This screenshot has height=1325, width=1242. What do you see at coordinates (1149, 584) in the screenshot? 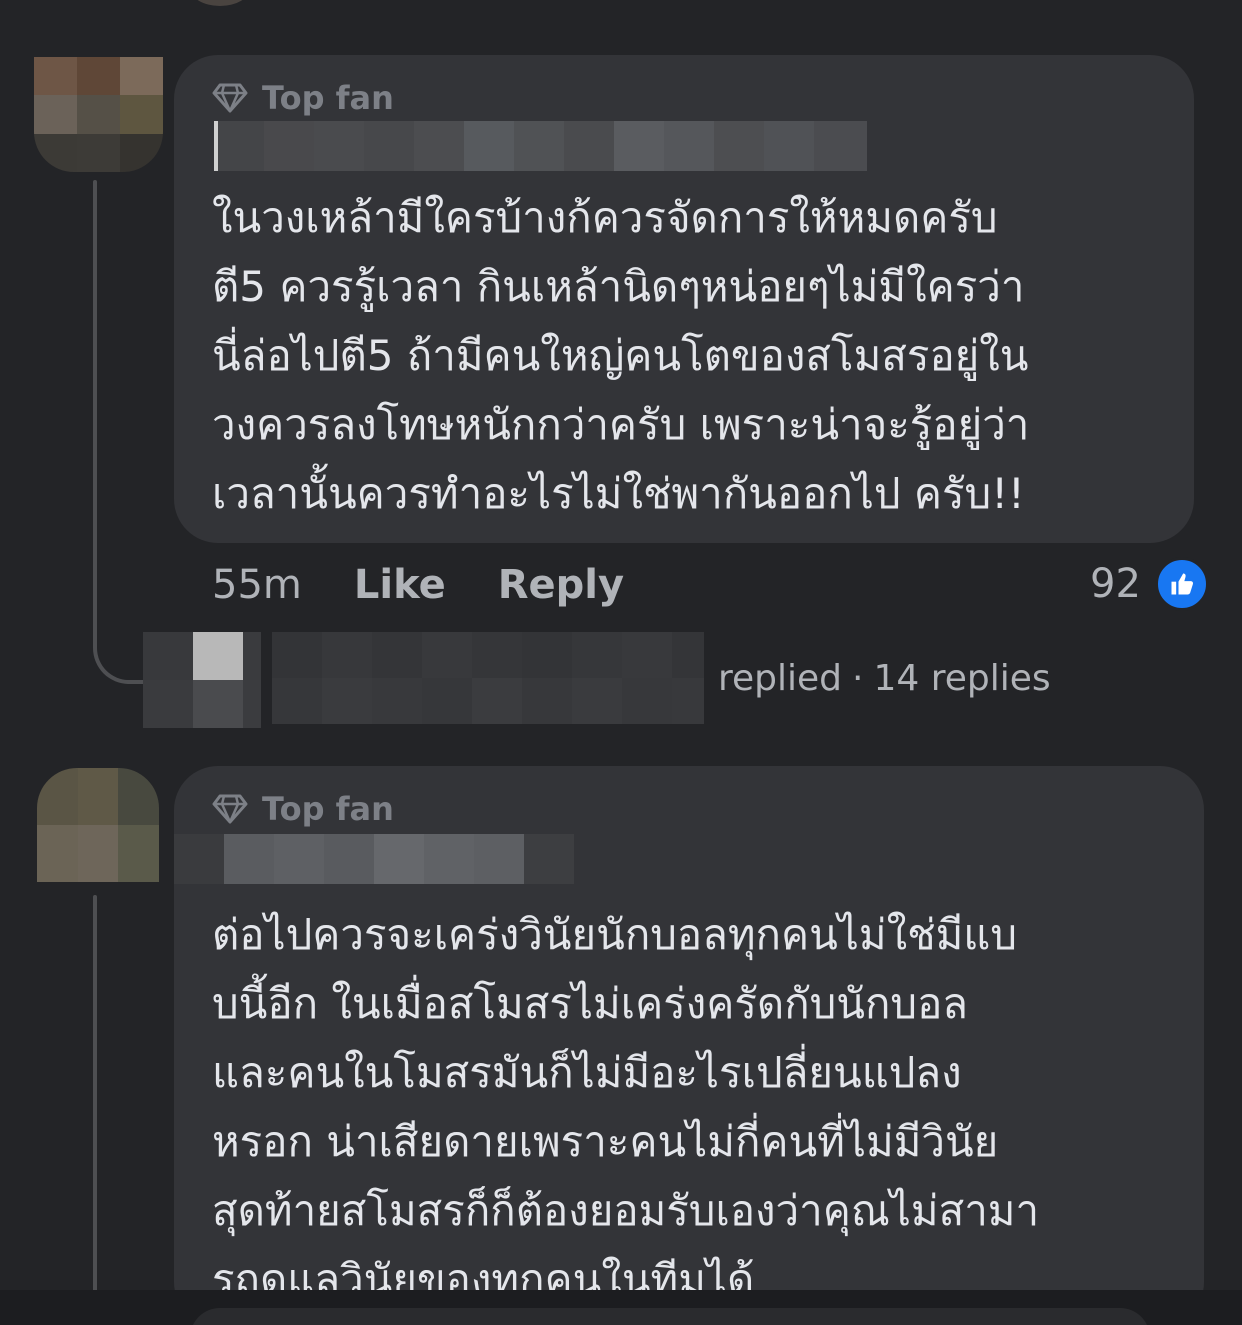
I see `reaction-summary: 92` at bounding box center [1149, 584].